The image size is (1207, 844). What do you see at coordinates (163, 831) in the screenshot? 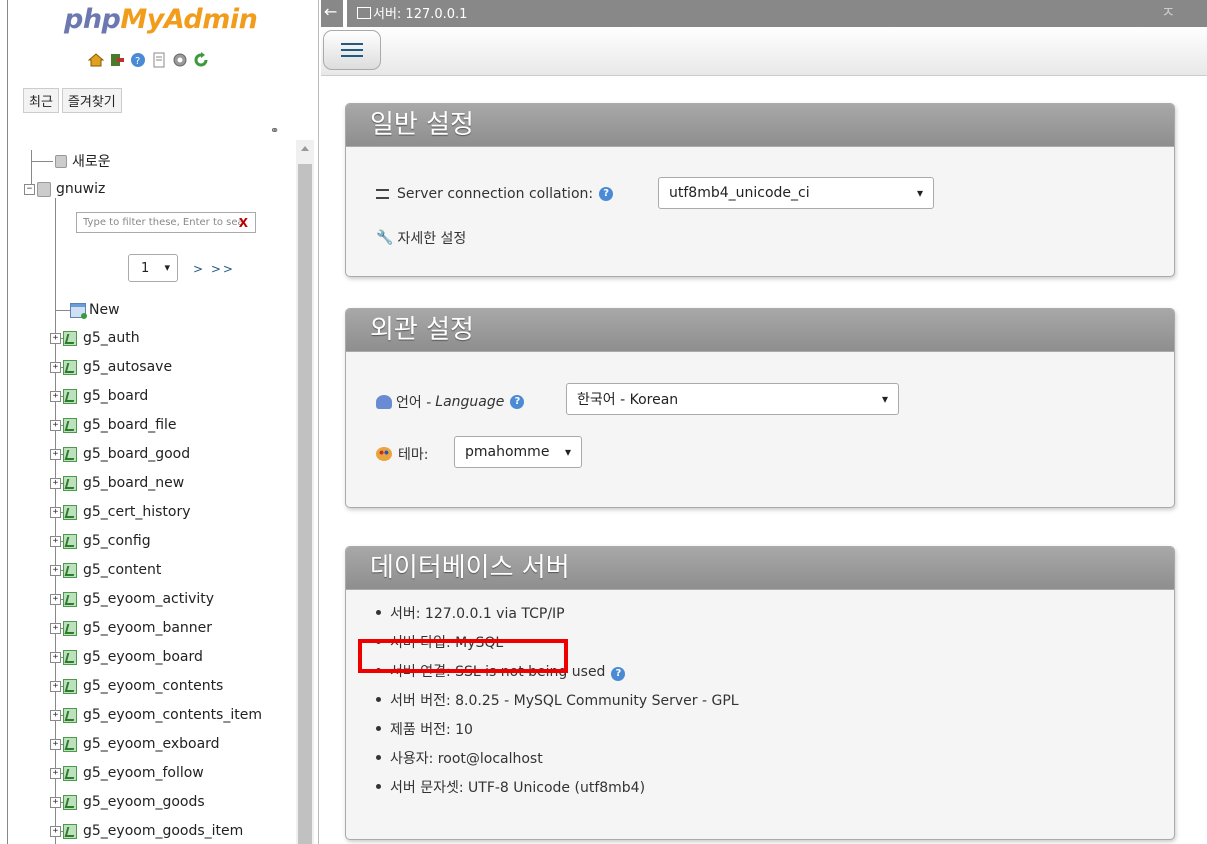
I see `table-name: g5_eyoom_goods_item` at bounding box center [163, 831].